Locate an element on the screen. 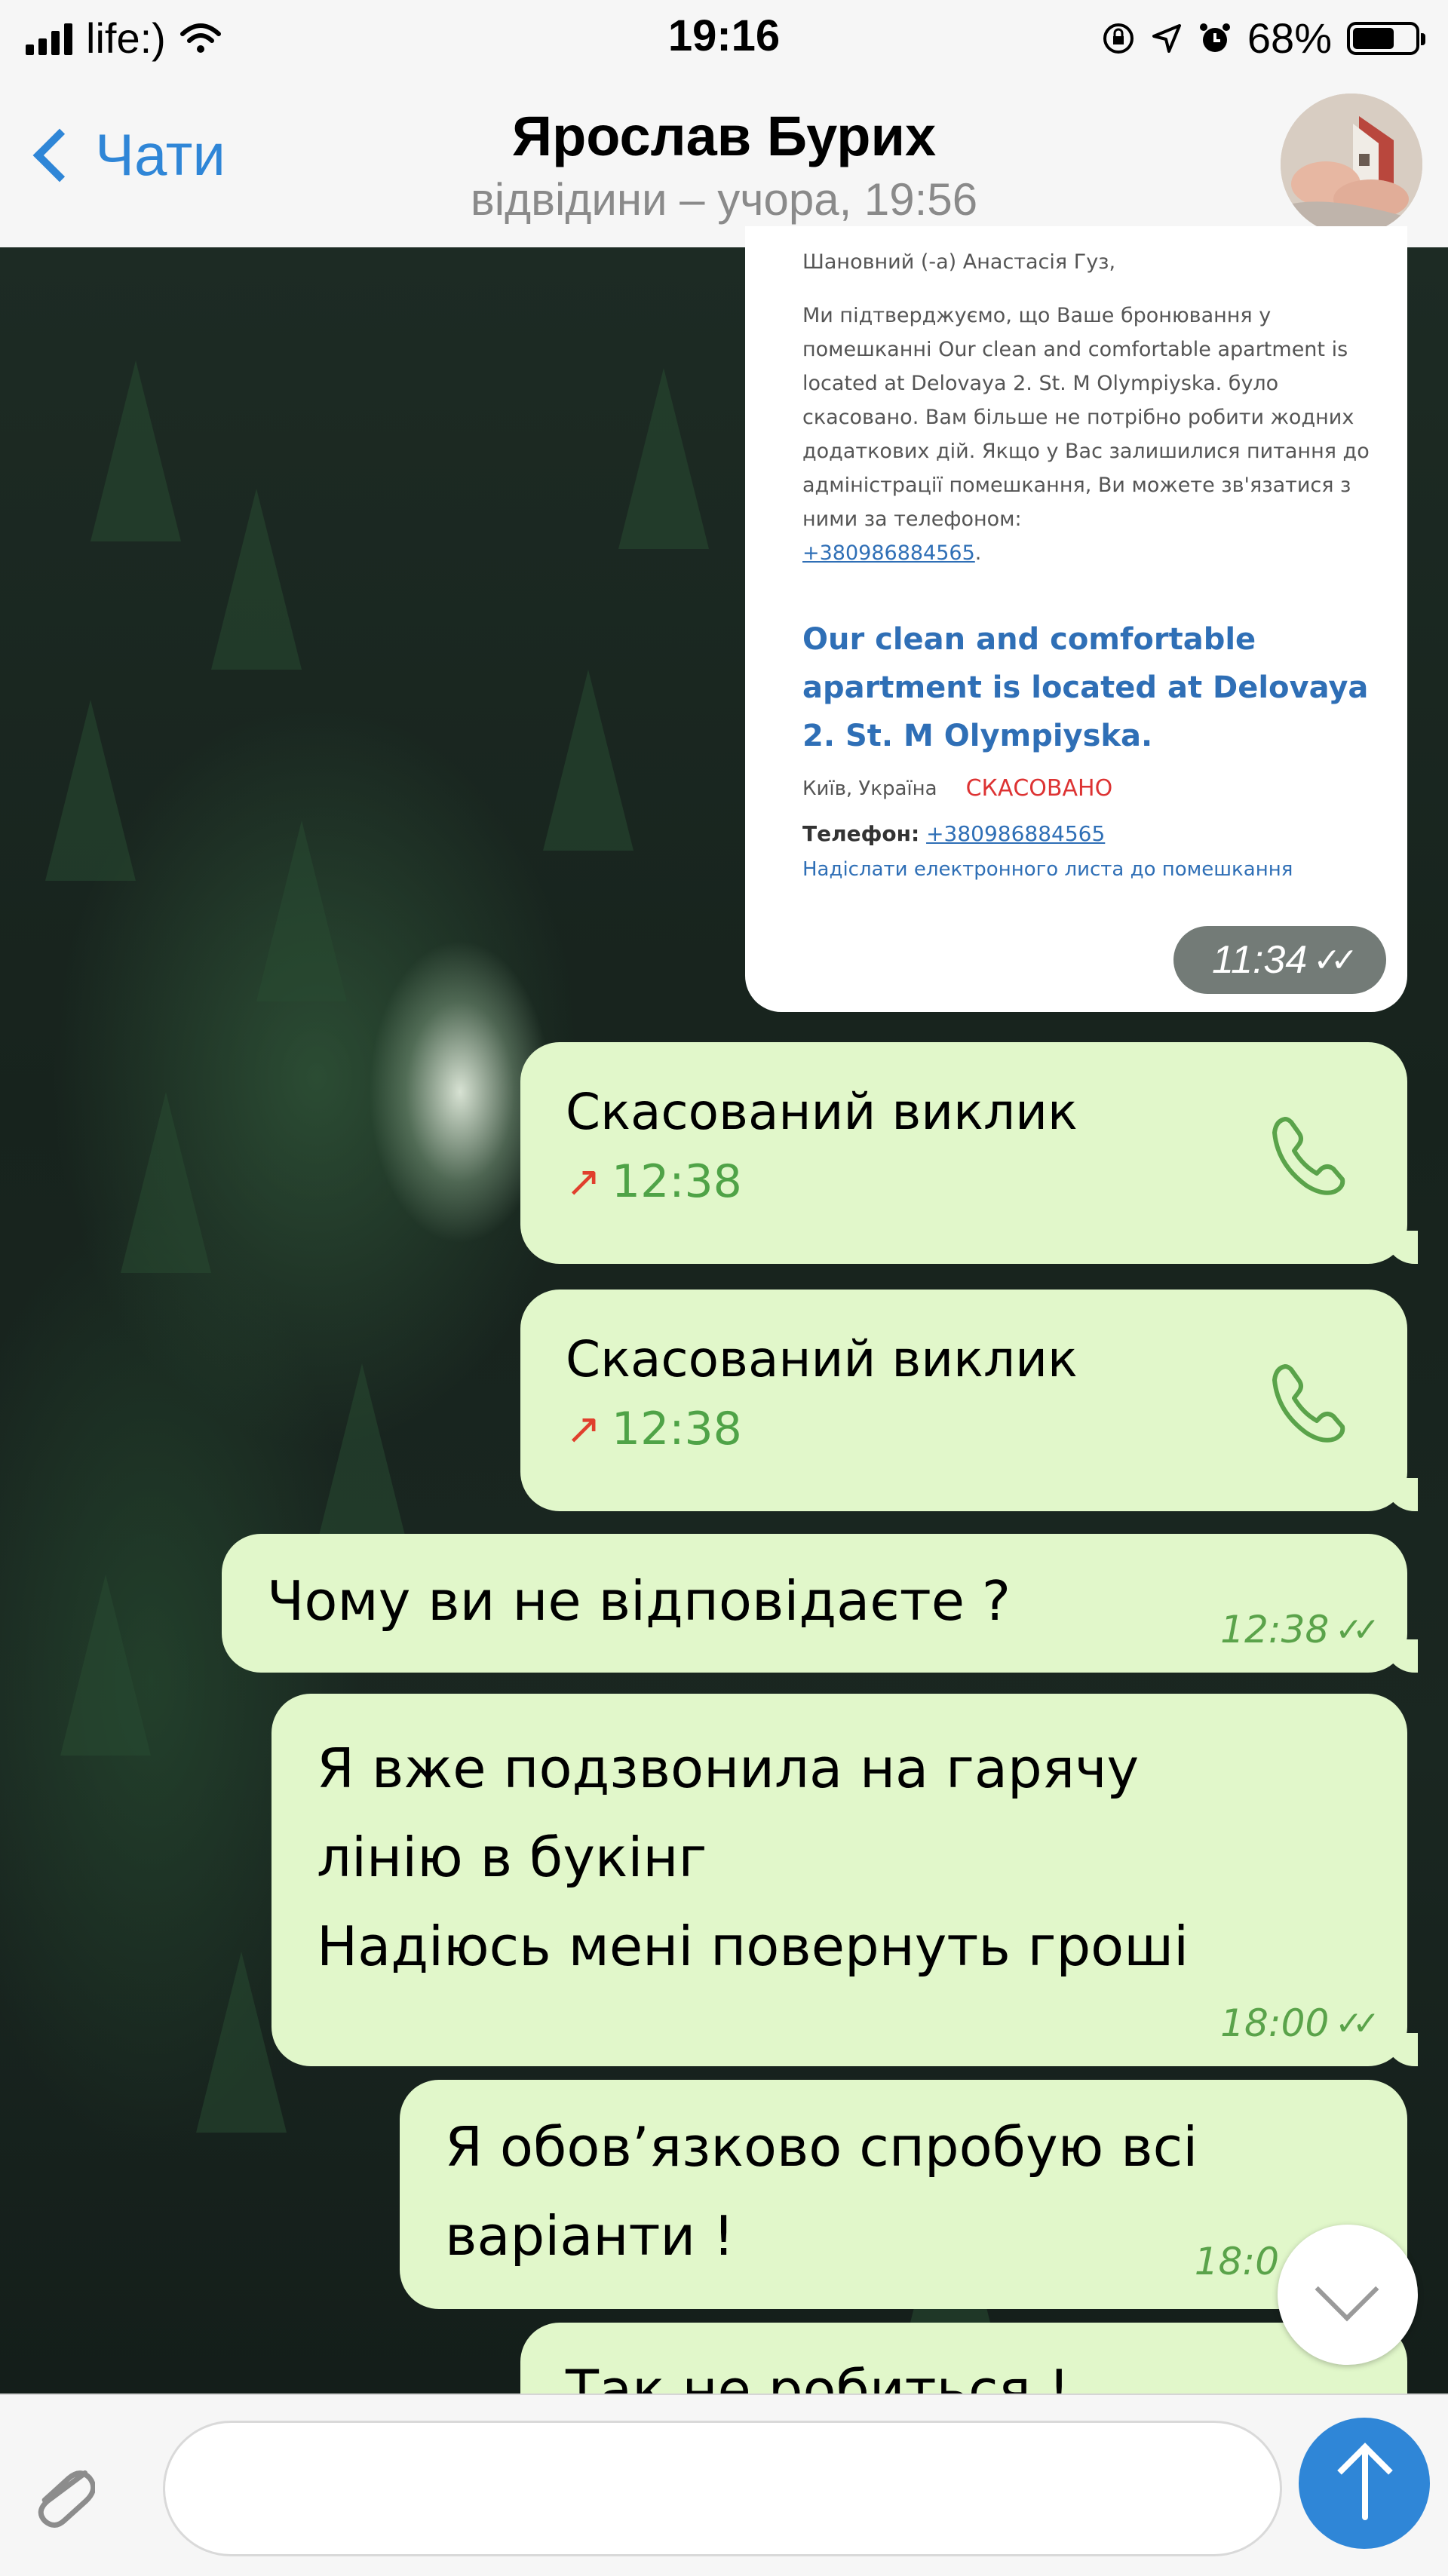 The height and width of the screenshot is (2576, 1448). time-text: 12:38 is located at coordinates (1275, 1629).